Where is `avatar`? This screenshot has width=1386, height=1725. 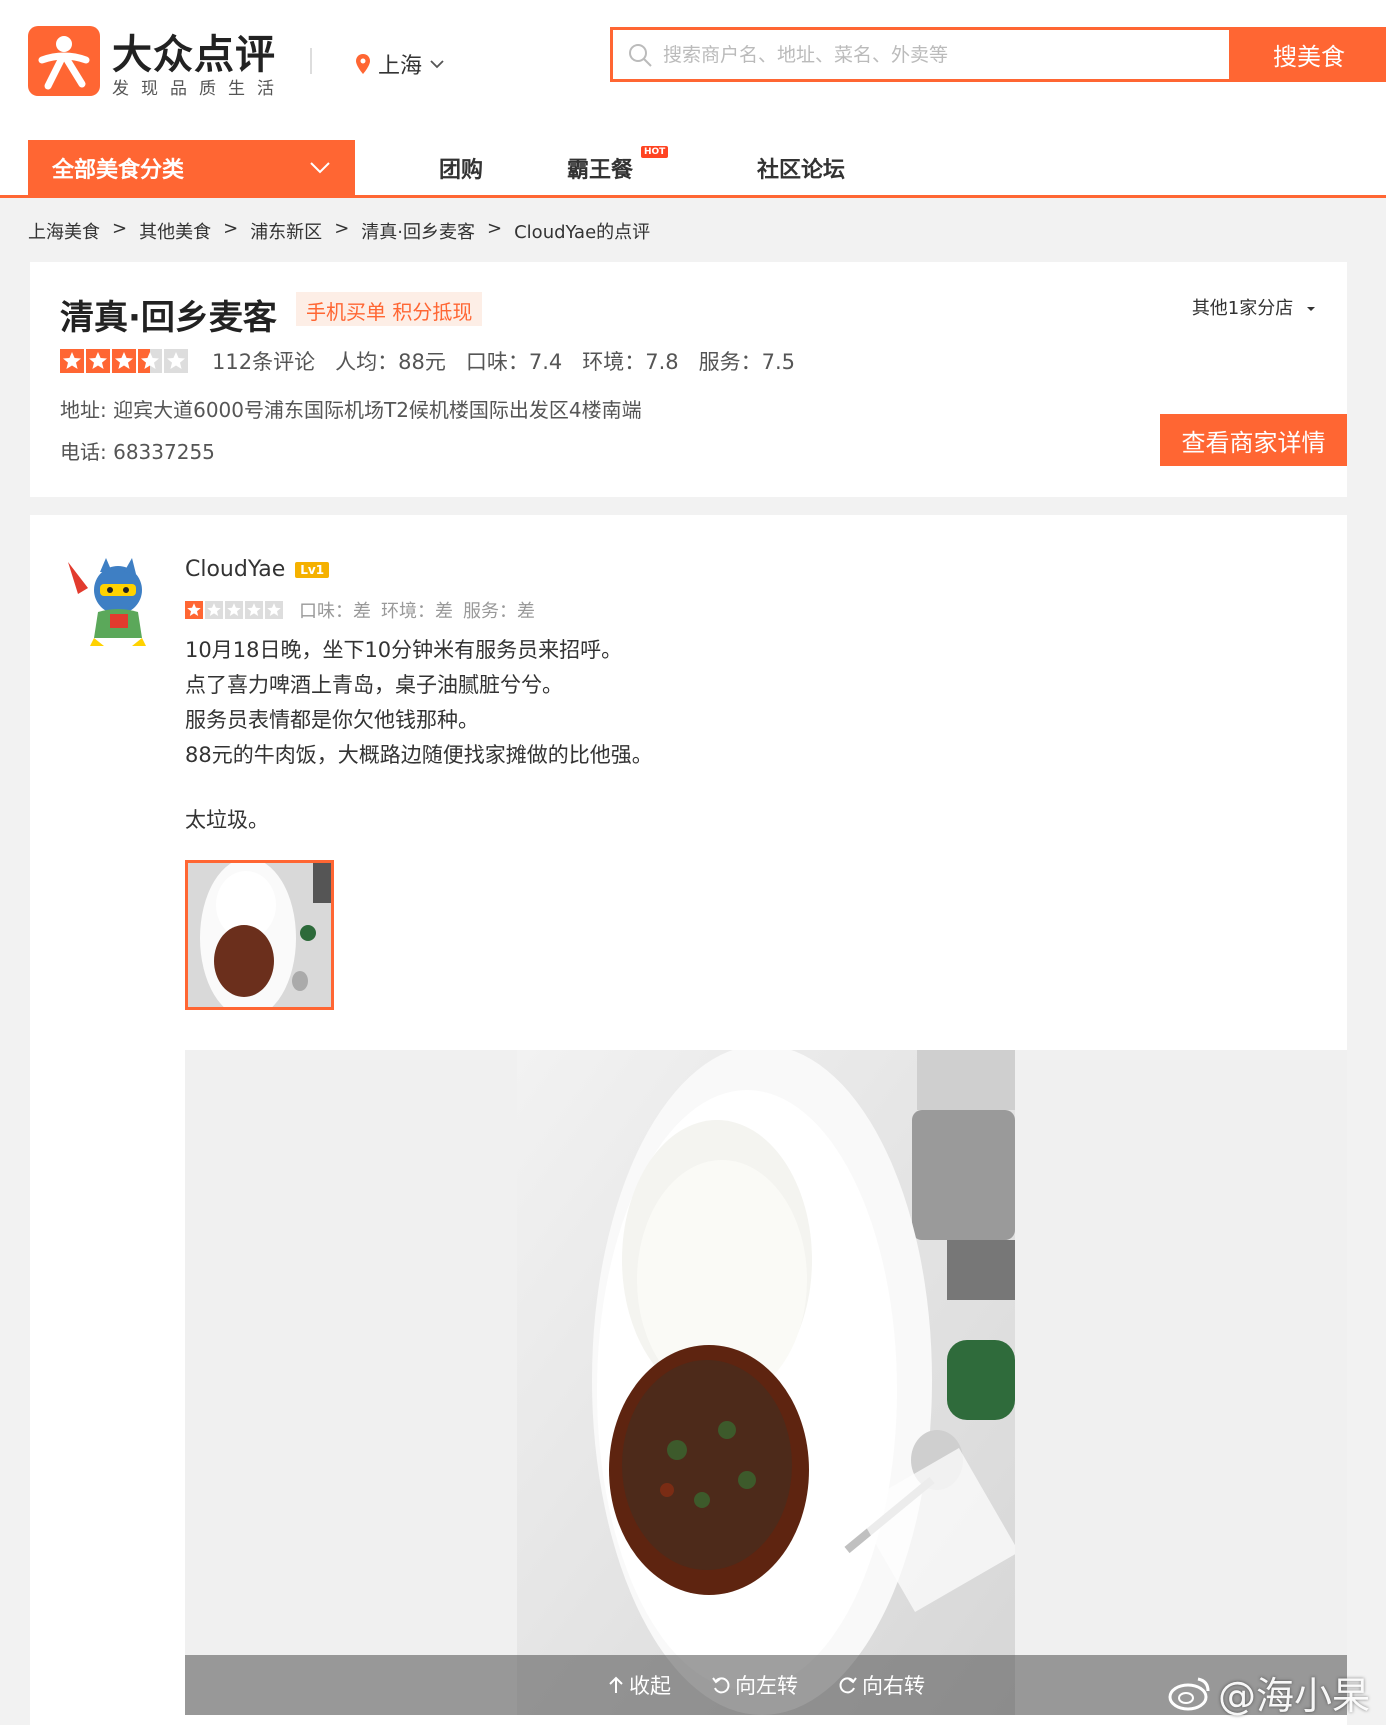 avatar is located at coordinates (110, 600).